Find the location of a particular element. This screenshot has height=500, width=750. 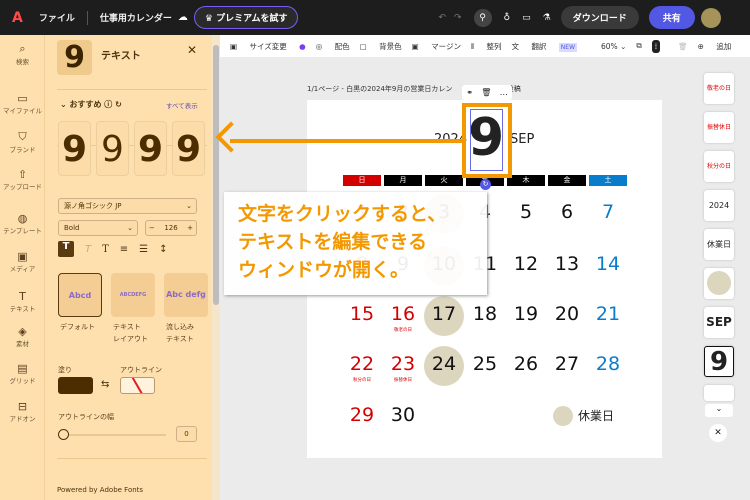

rail-item-elements: ◈ 素材 is located at coordinates (22, 336).